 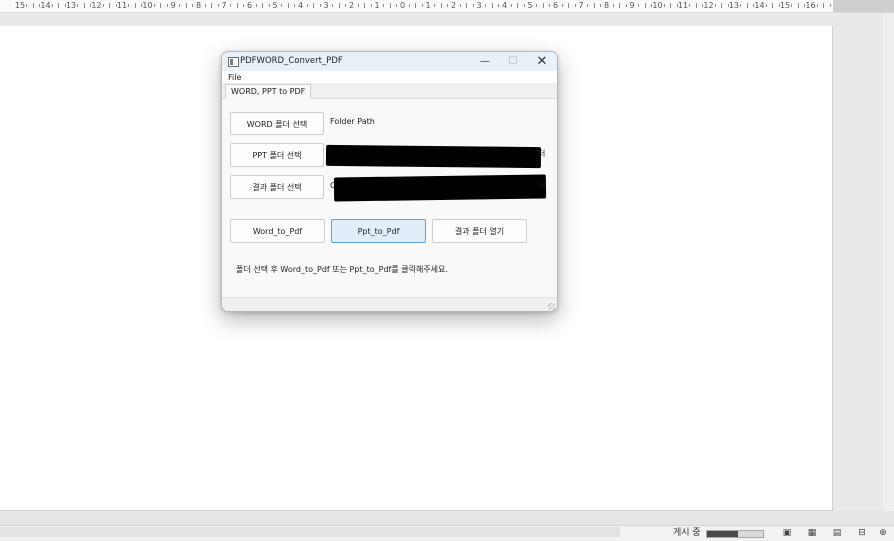 I want to click on word-to-pdf-button: Word_to_Pdf, so click(x=277, y=231).